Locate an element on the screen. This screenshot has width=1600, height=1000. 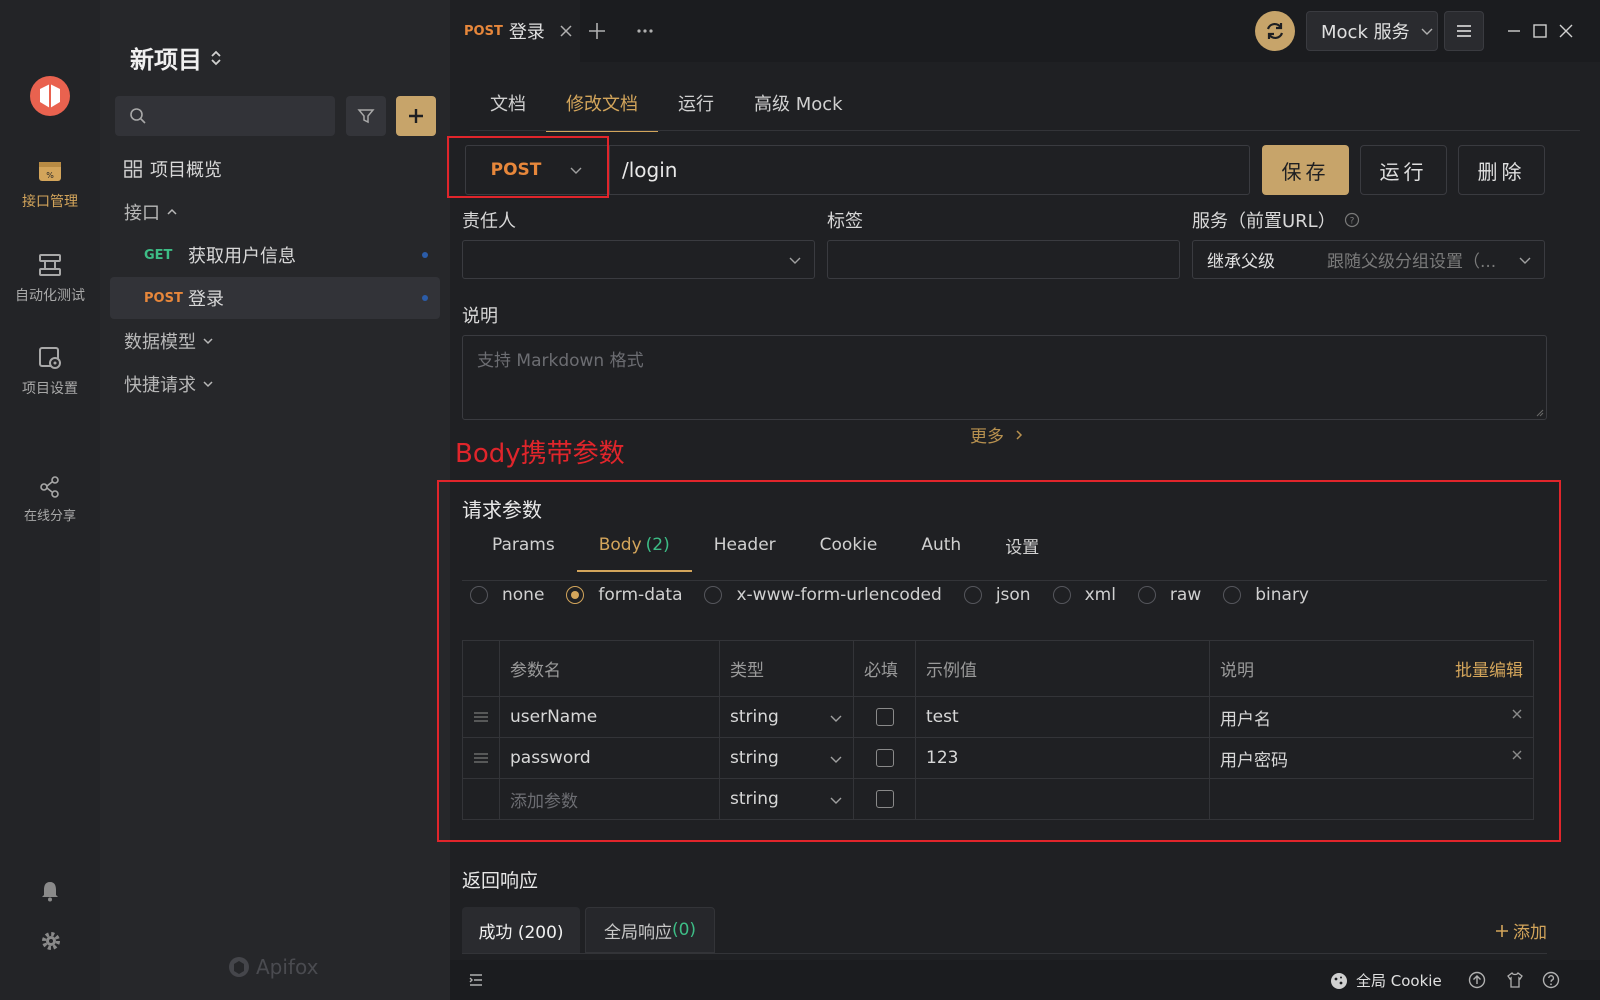
tree-item-api: GET 获取用户信息 is located at coordinates (275, 255).